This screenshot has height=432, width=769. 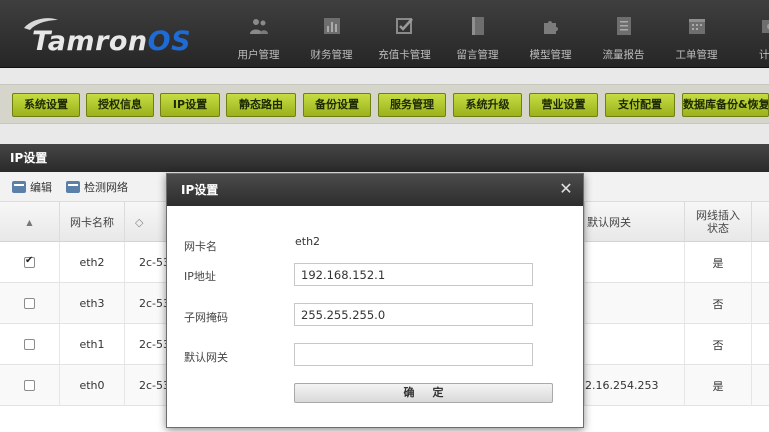 What do you see at coordinates (200, 246) in the screenshot?
I see `nic-name-label: 网卡名` at bounding box center [200, 246].